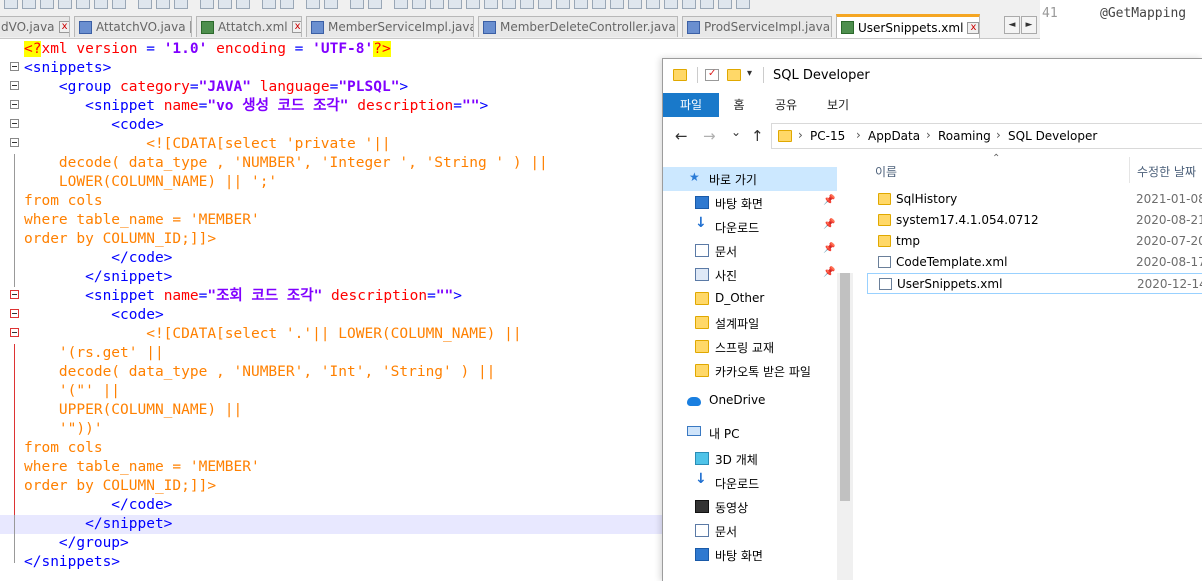 This screenshot has width=1202, height=581. I want to click on tab: ProdServiceImpl.javax, so click(757, 26).